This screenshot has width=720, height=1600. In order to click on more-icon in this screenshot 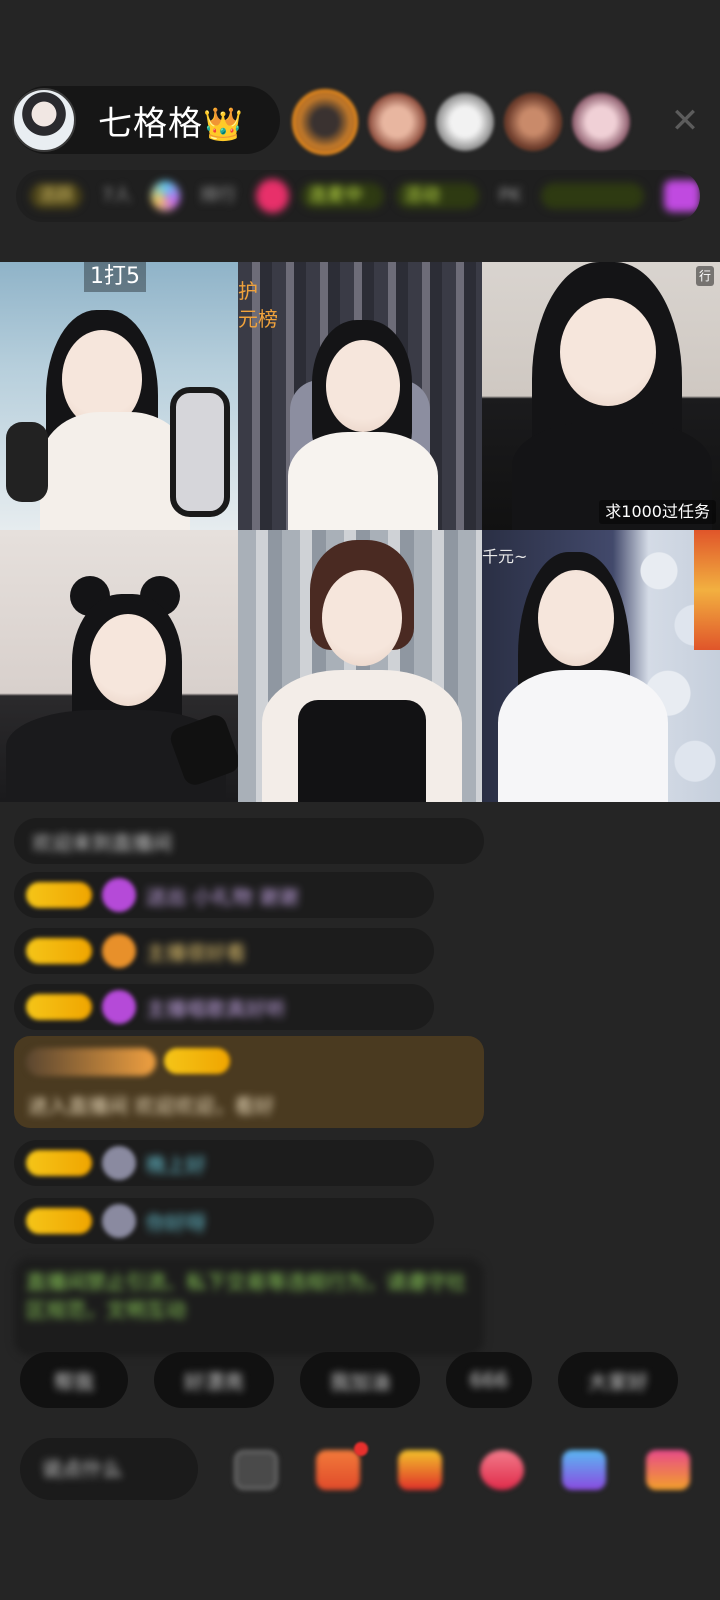, I will do `click(256, 1470)`.